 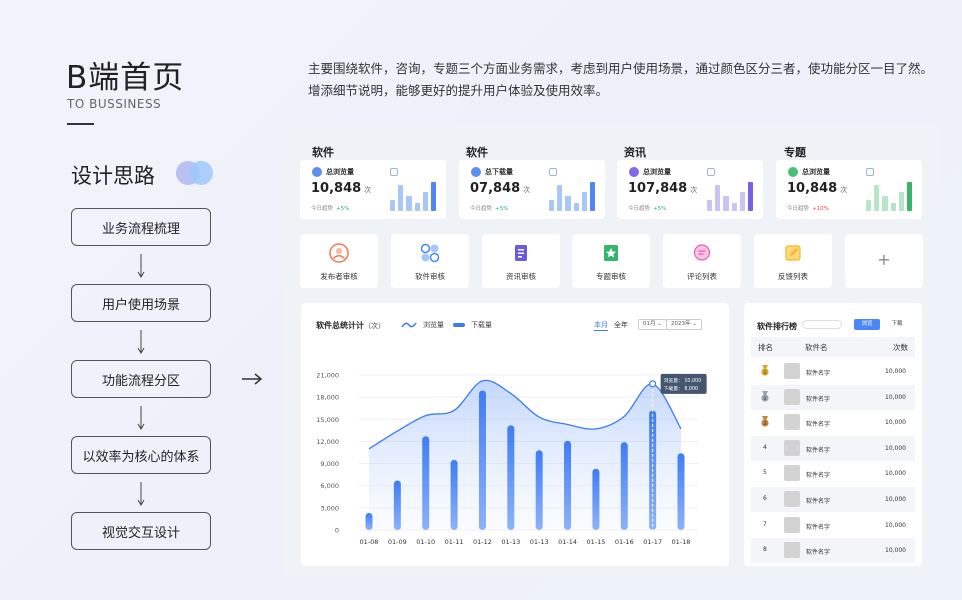 I want to click on page-subtitle: TO BUSSINESS, so click(x=114, y=104).